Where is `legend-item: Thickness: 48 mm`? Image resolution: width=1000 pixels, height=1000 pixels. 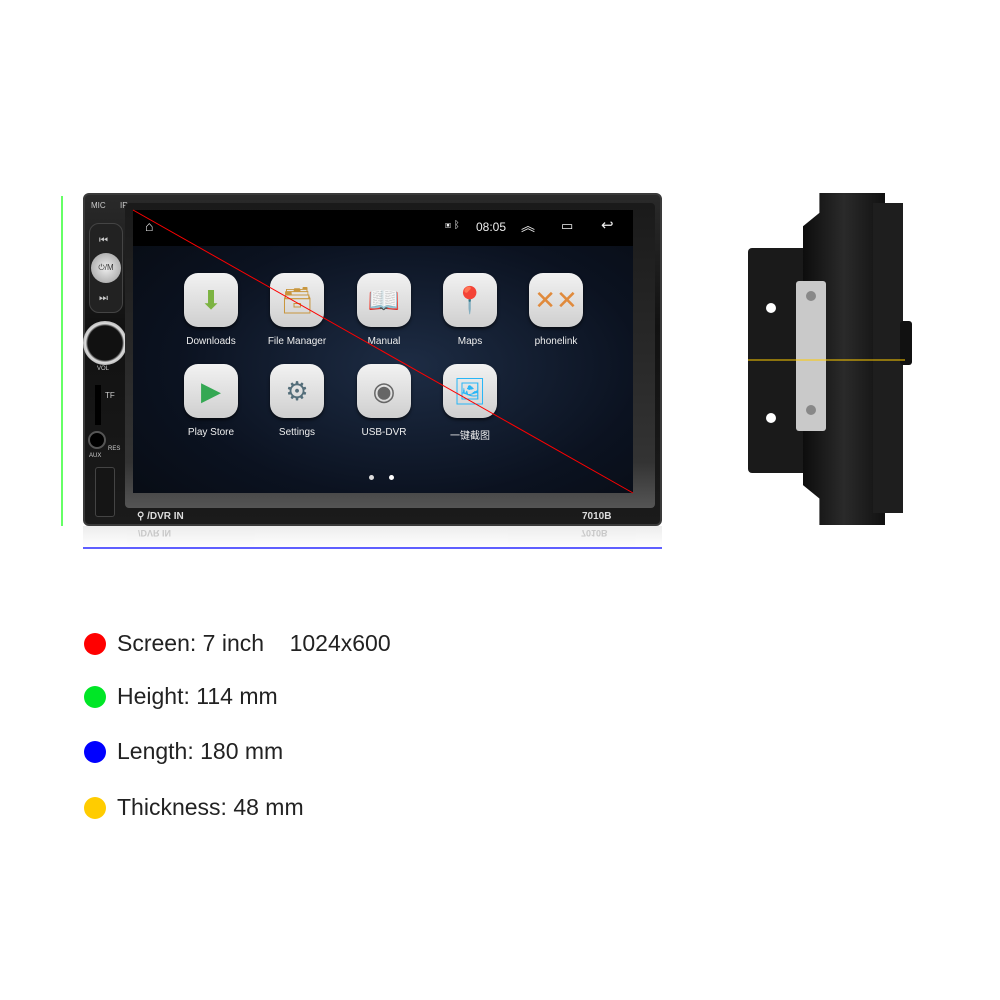
legend-item: Thickness: 48 mm is located at coordinates (194, 807).